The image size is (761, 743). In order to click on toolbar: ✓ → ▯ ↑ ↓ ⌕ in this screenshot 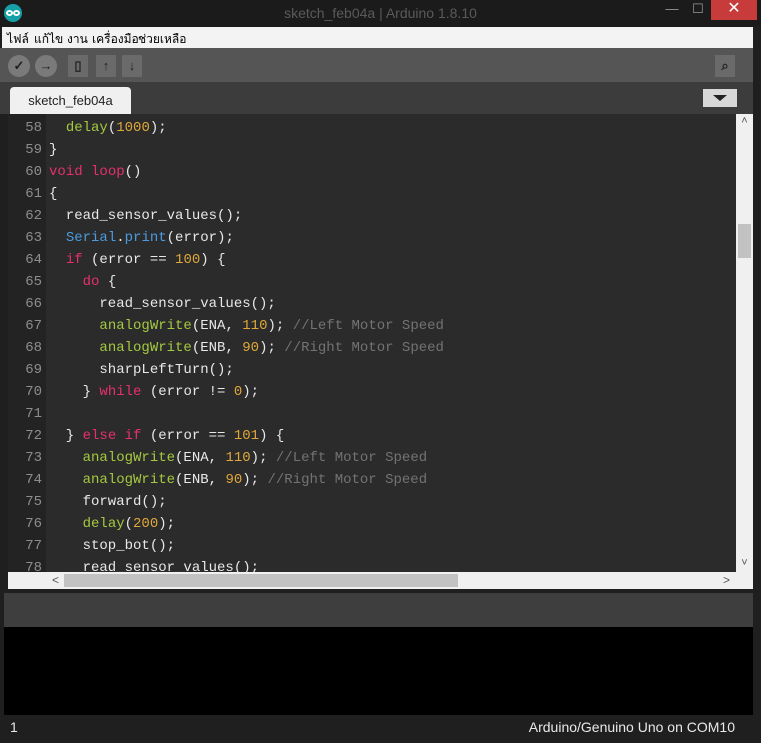, I will do `click(376, 65)`.